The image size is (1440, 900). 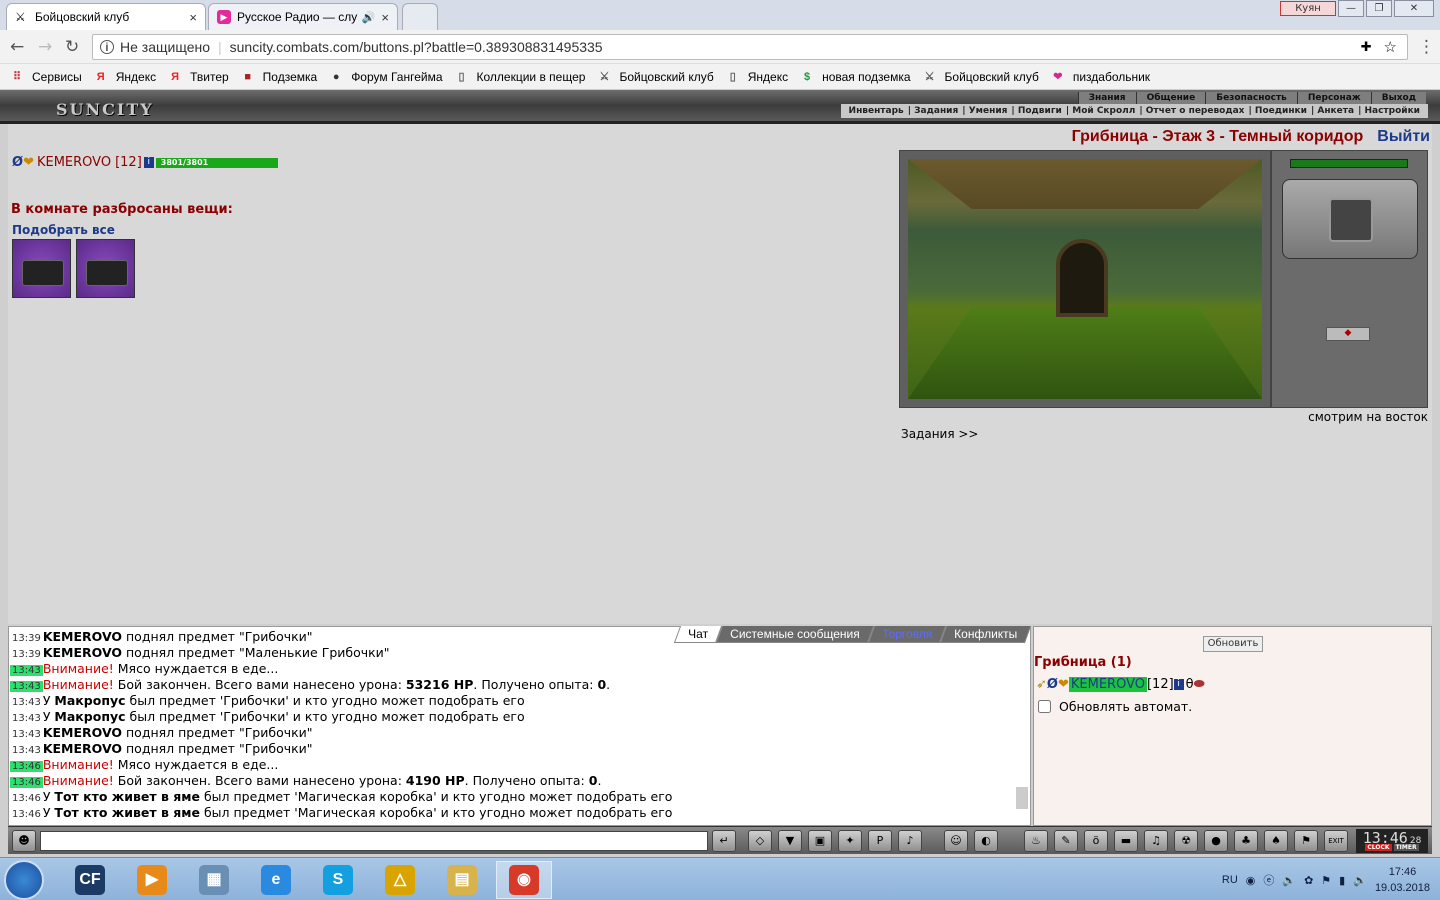 I want to click on tasks-link: Задания >>, so click(x=939, y=434).